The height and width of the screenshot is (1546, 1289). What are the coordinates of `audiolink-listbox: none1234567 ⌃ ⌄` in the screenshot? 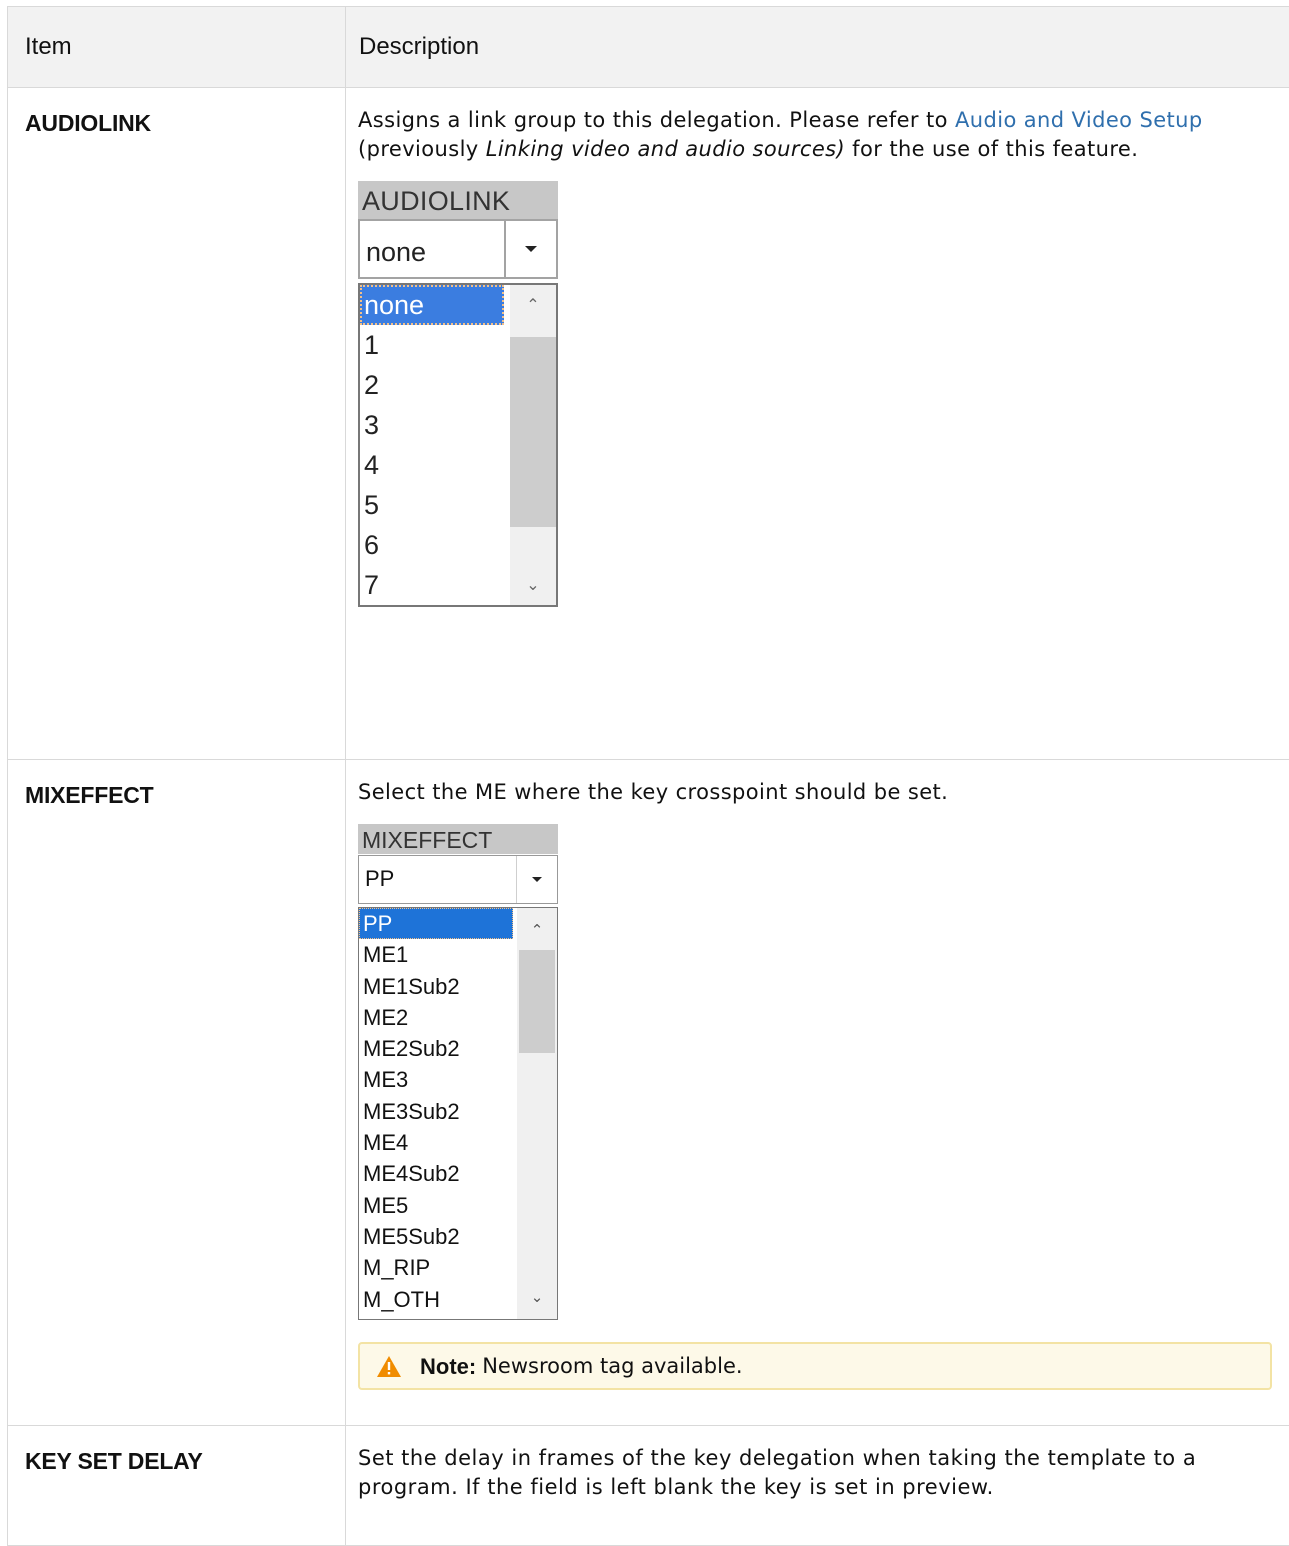 It's located at (458, 445).